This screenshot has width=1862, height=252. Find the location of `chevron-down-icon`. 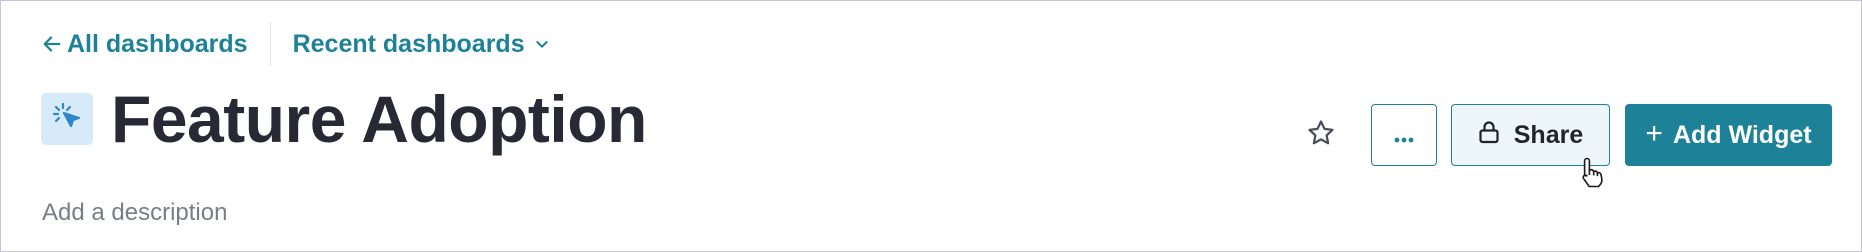

chevron-down-icon is located at coordinates (537, 44).